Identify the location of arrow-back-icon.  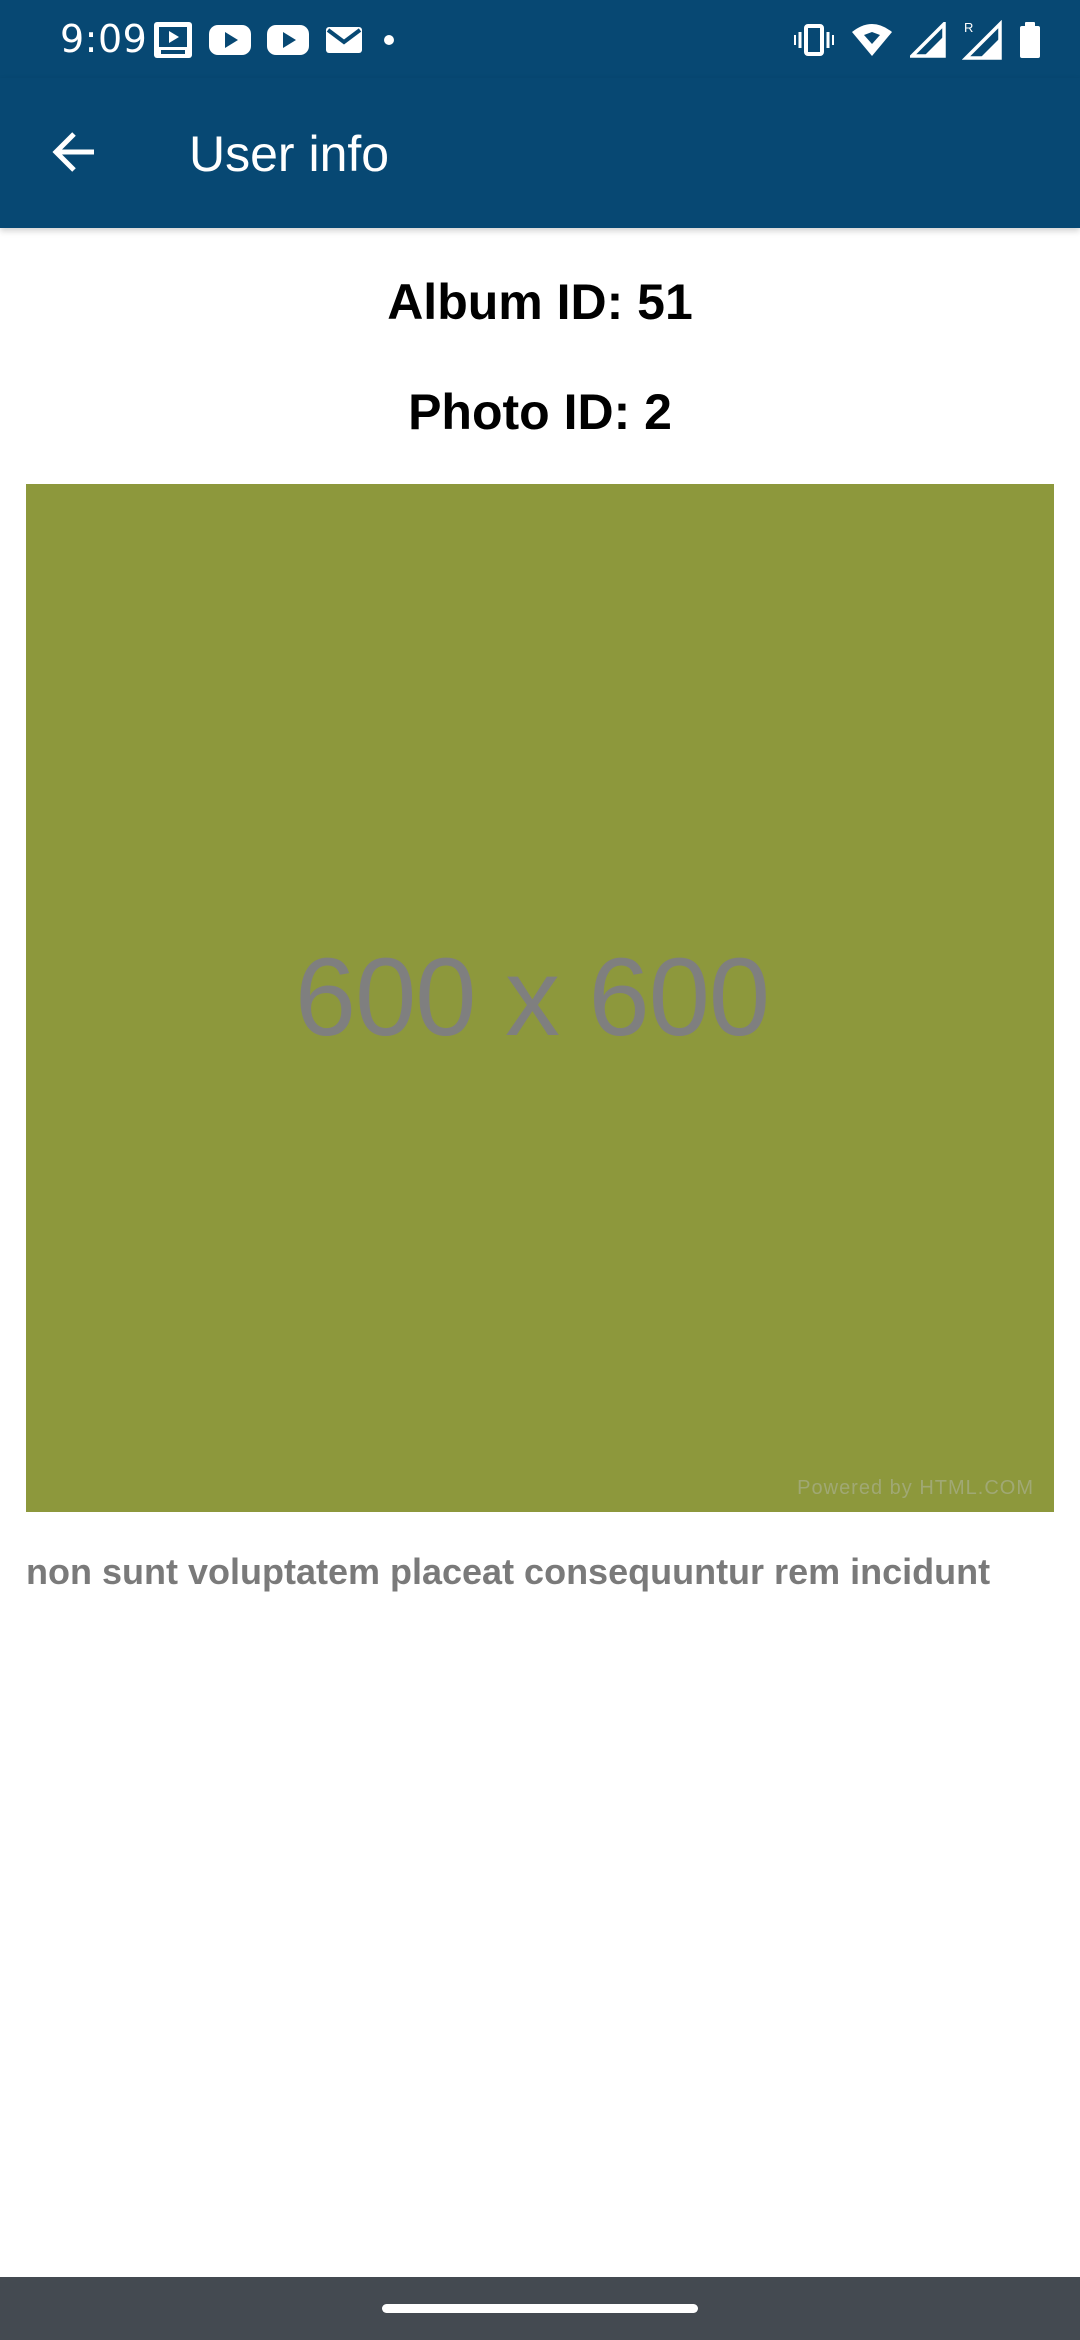
(74, 154).